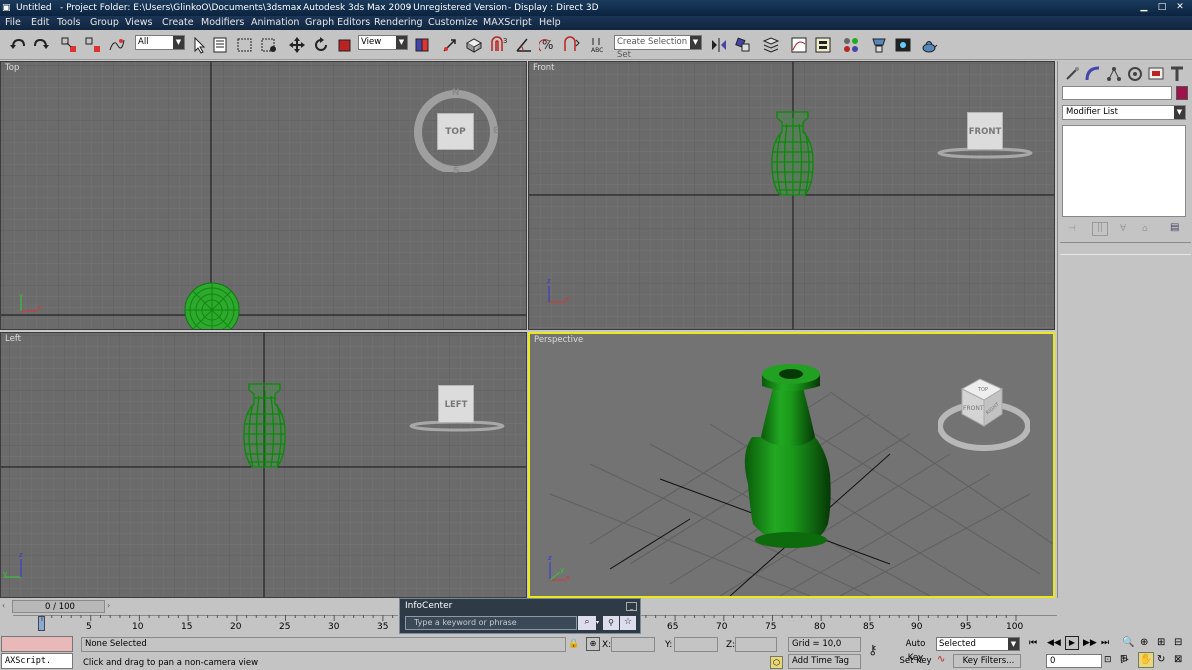 Image resolution: width=1192 pixels, height=670 pixels. I want to click on mirror-icon, so click(719, 45).